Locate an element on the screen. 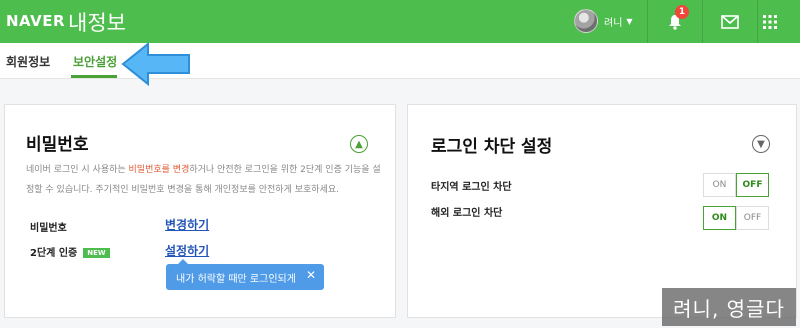 The image size is (800, 328). change-password-link: 변경하기 is located at coordinates (187, 224).